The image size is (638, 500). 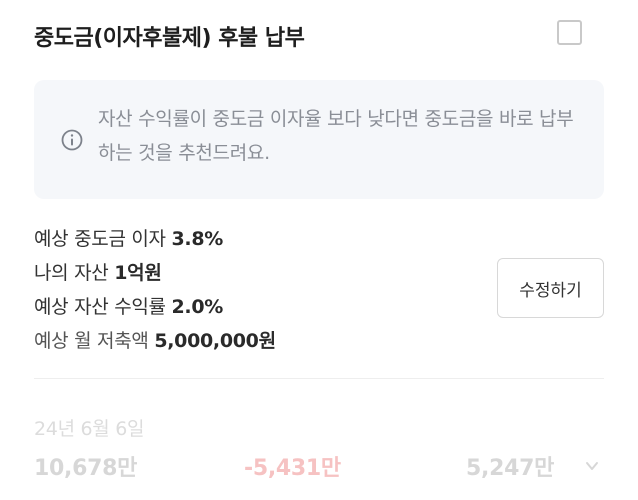 What do you see at coordinates (100, 239) in the screenshot?
I see `summary-label: 예상 중도금 이자` at bounding box center [100, 239].